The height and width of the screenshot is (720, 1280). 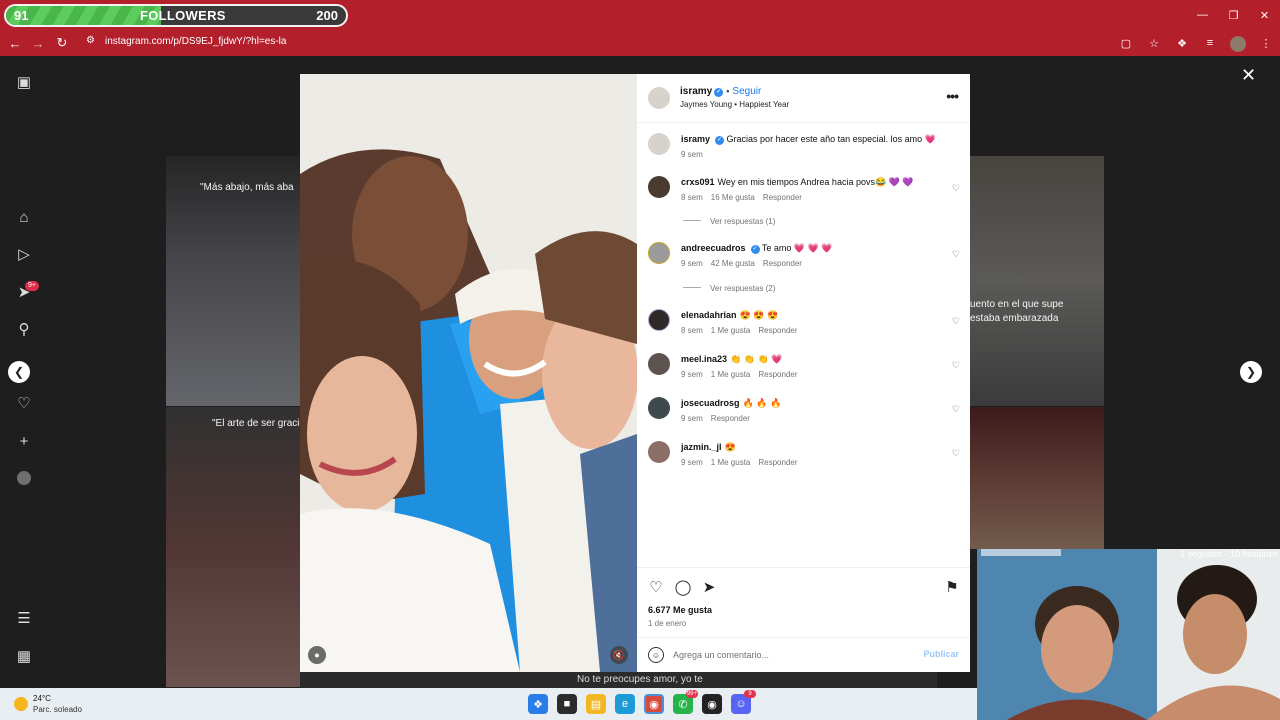 I want to click on webcam-caption: 1 seguidor - 10 flexiones, so click(x=1228, y=554).